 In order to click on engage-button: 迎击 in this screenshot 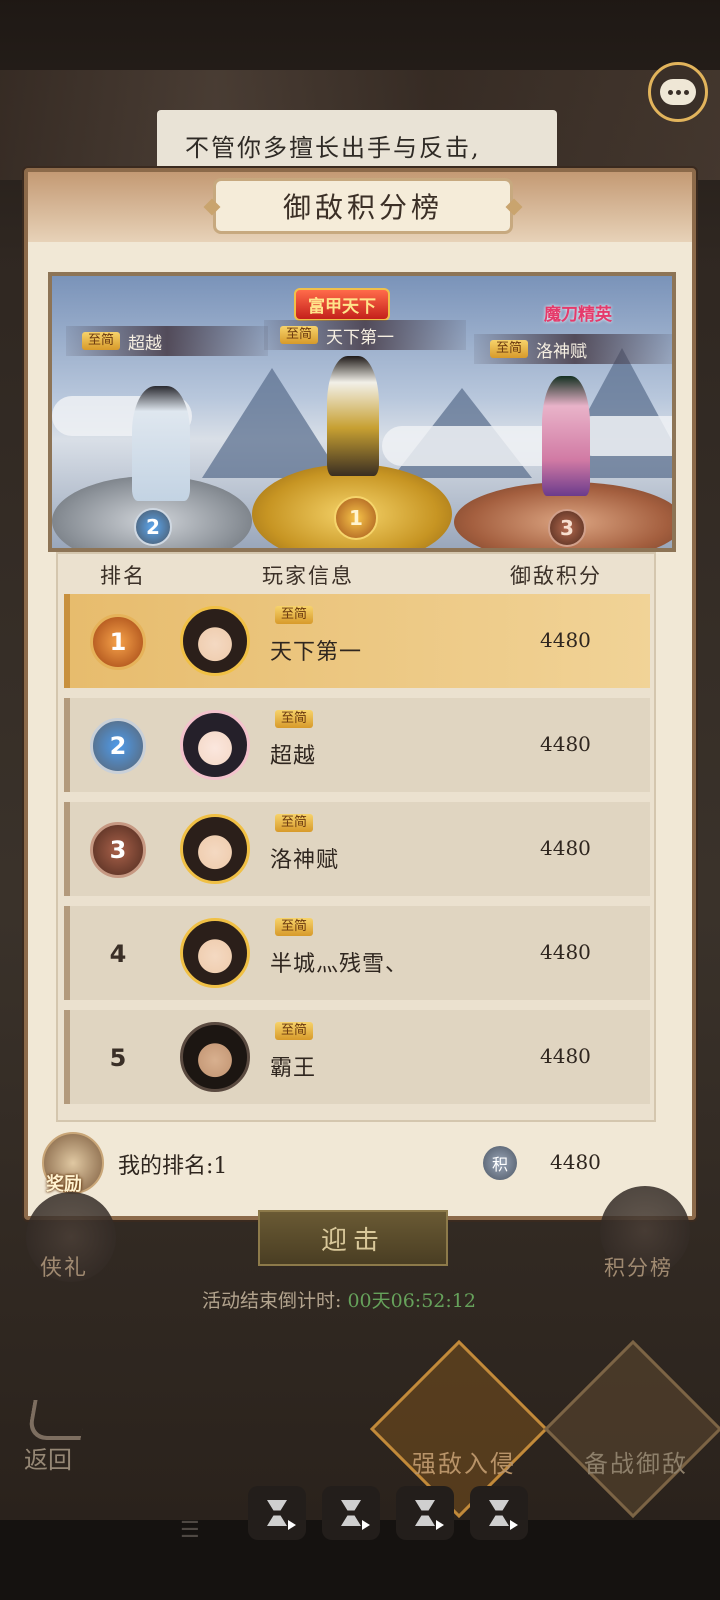, I will do `click(353, 1238)`.